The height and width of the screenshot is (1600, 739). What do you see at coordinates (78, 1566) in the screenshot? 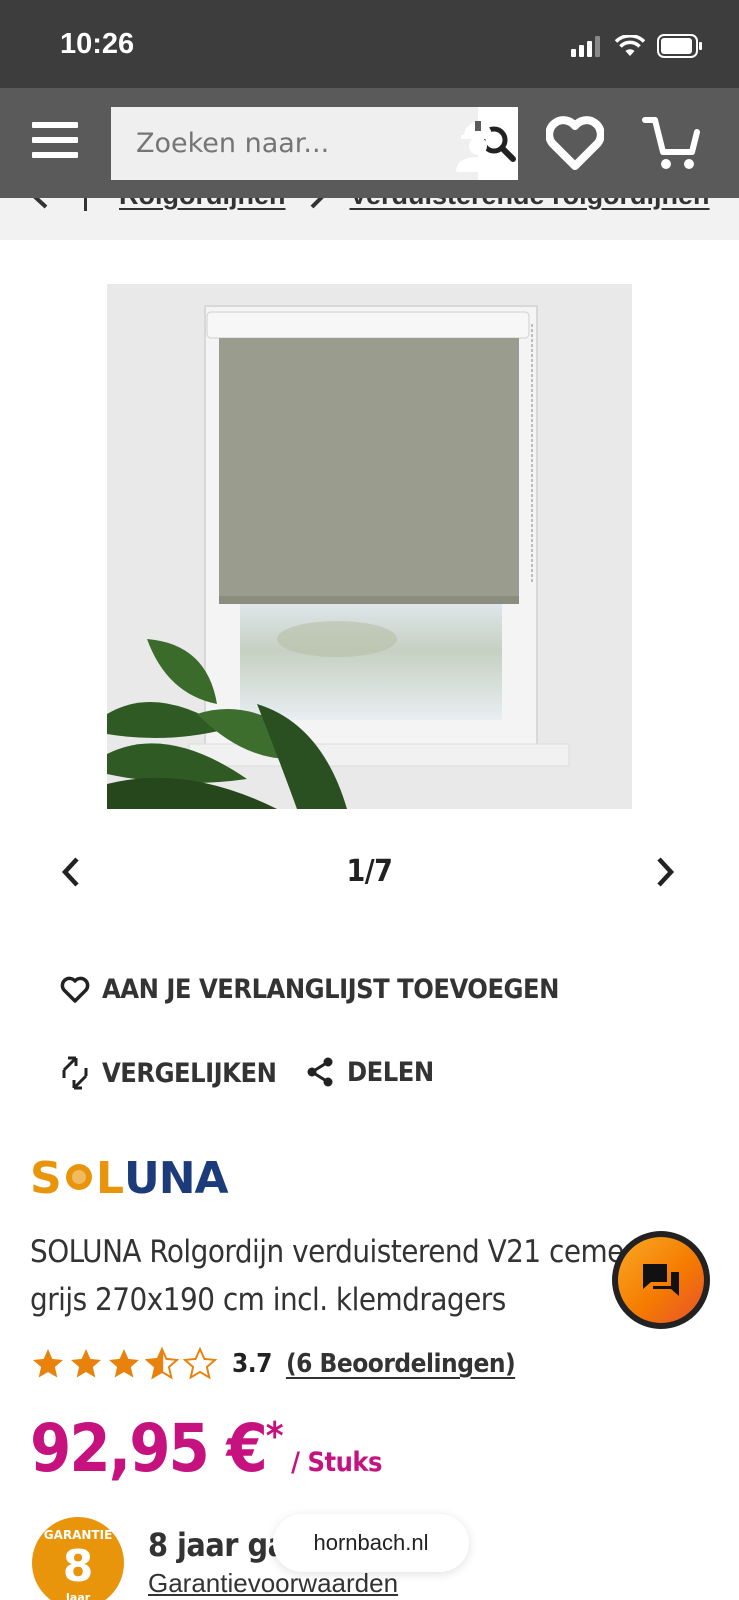
I see `guarantee-badge-number: 8` at bounding box center [78, 1566].